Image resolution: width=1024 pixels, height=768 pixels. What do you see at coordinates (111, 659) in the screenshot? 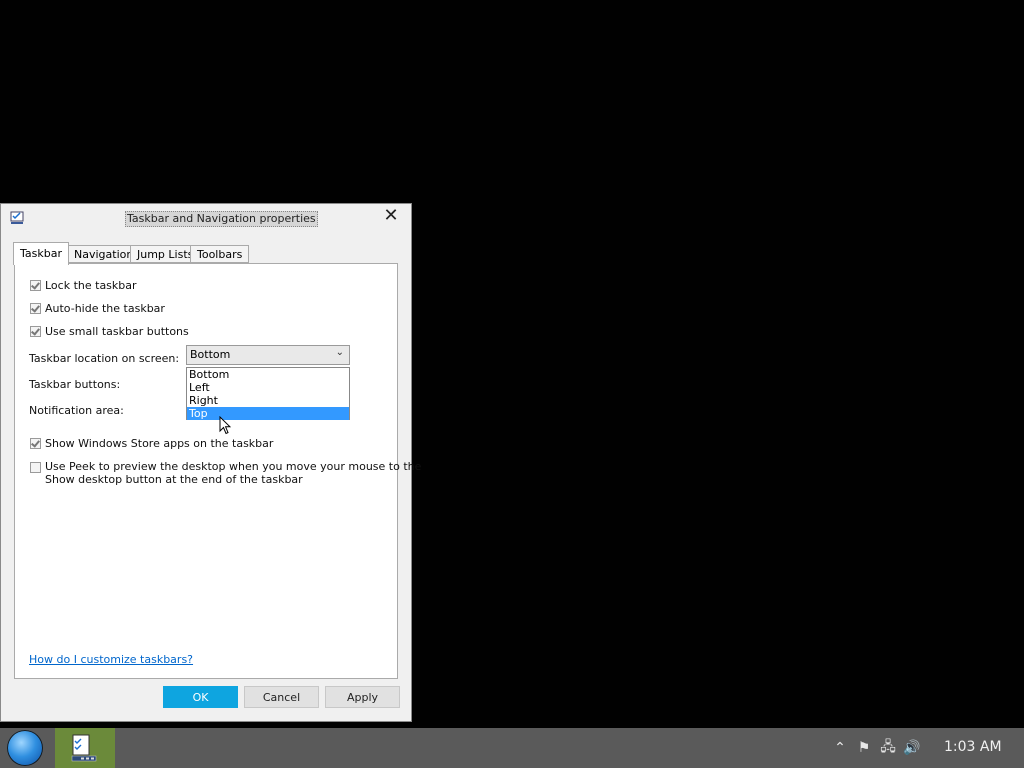
I see `help-link: How do I customize taskbars?` at bounding box center [111, 659].